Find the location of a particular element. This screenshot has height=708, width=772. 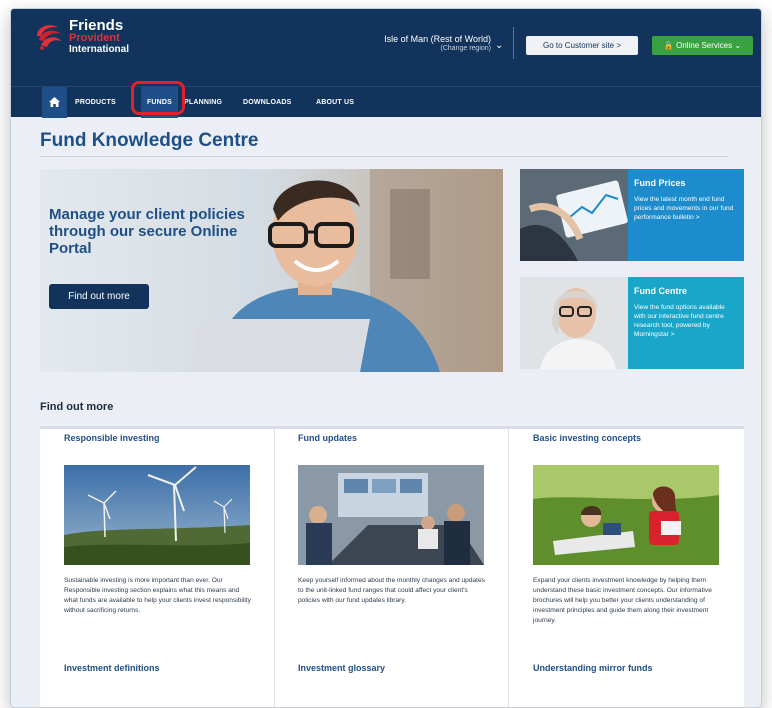

meeting-room-photo is located at coordinates (391, 515).